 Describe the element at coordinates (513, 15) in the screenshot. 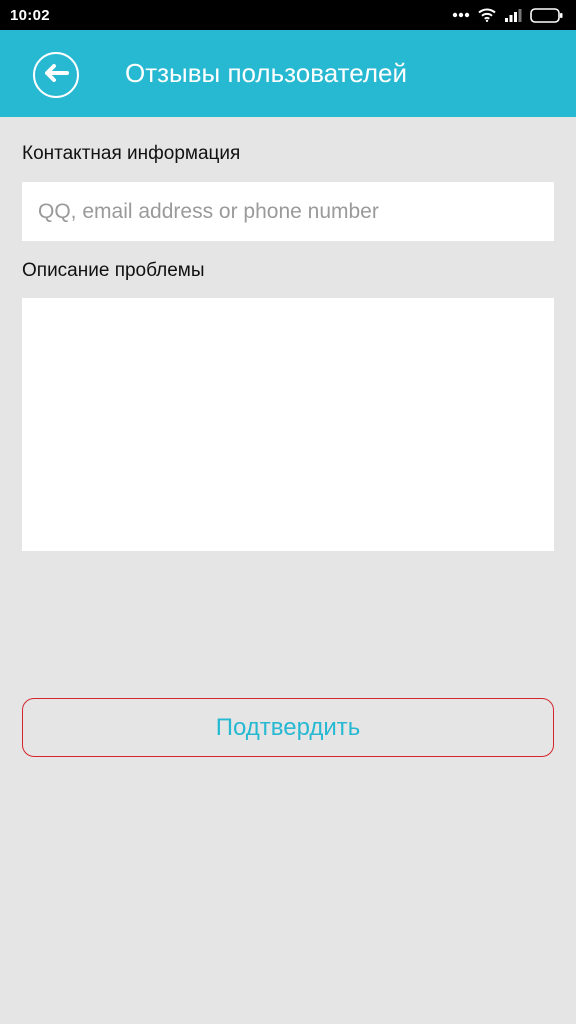

I see `signal-icon` at that location.